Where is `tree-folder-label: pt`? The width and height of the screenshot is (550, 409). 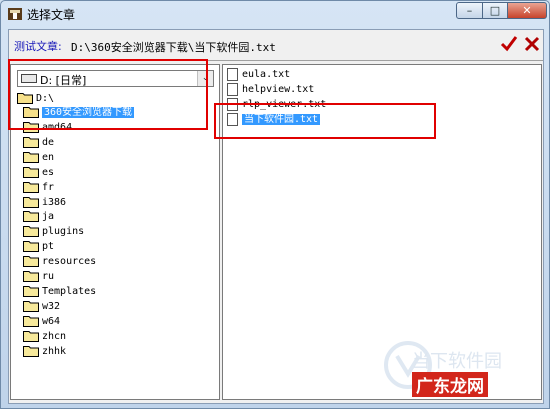
tree-folder-label: pt is located at coordinates (48, 247).